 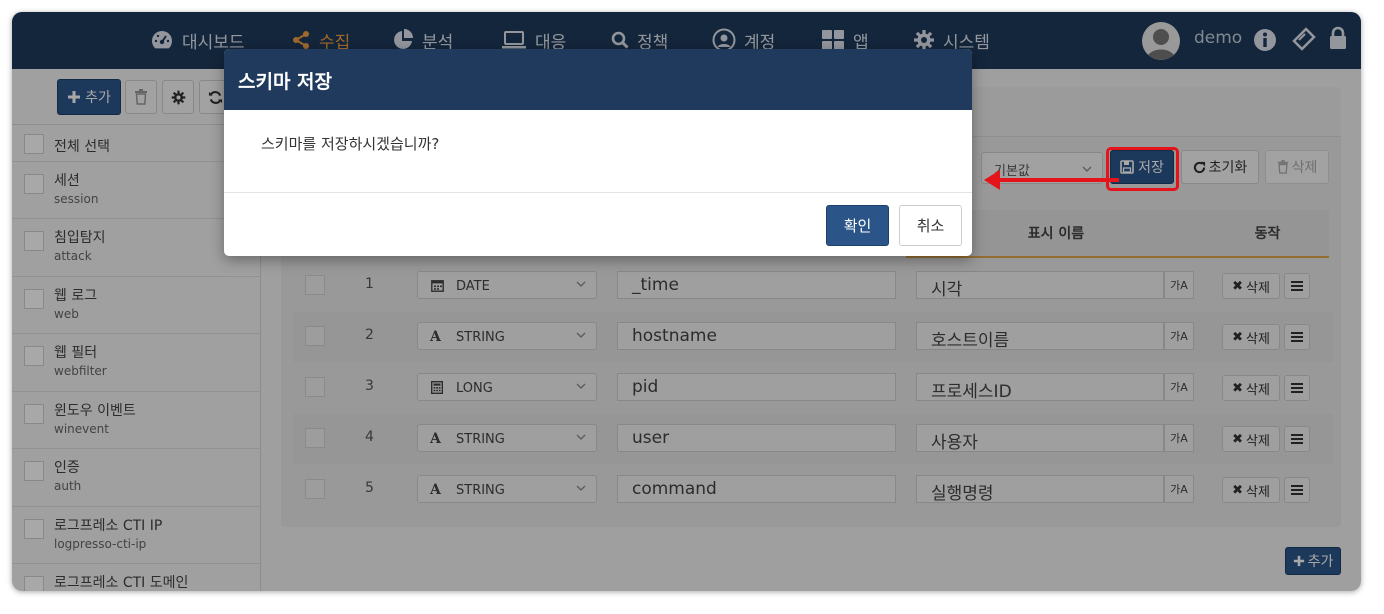 What do you see at coordinates (1142, 169) in the screenshot?
I see `highlight-box` at bounding box center [1142, 169].